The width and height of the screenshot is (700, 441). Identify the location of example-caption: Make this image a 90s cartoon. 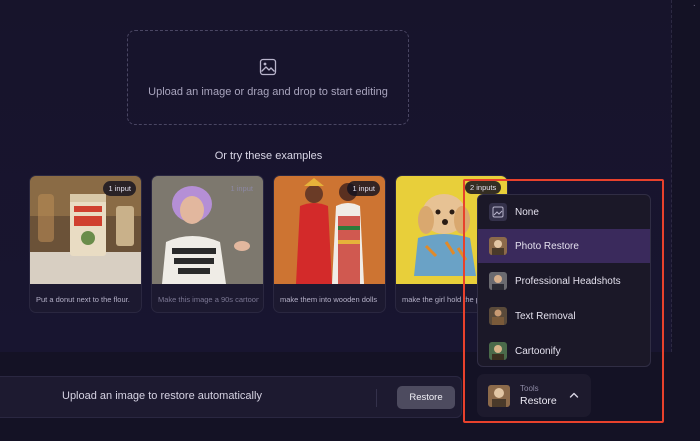
(208, 299).